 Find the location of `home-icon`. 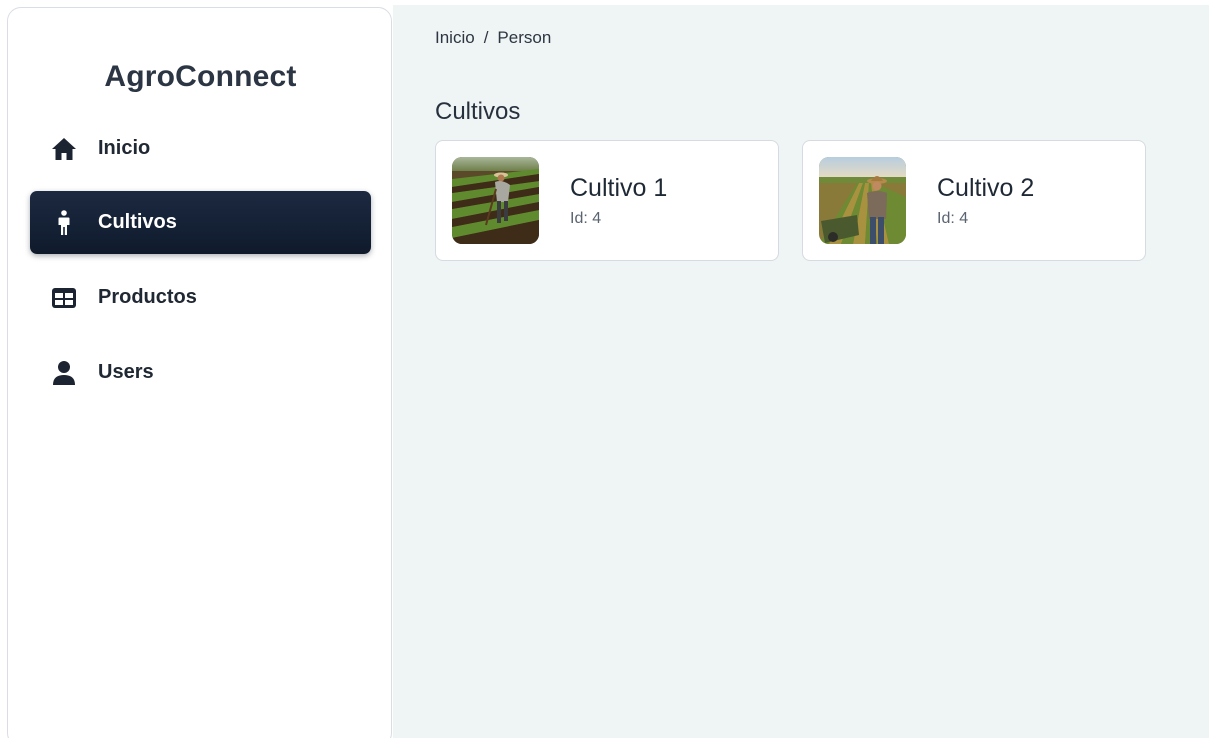

home-icon is located at coordinates (64, 149).